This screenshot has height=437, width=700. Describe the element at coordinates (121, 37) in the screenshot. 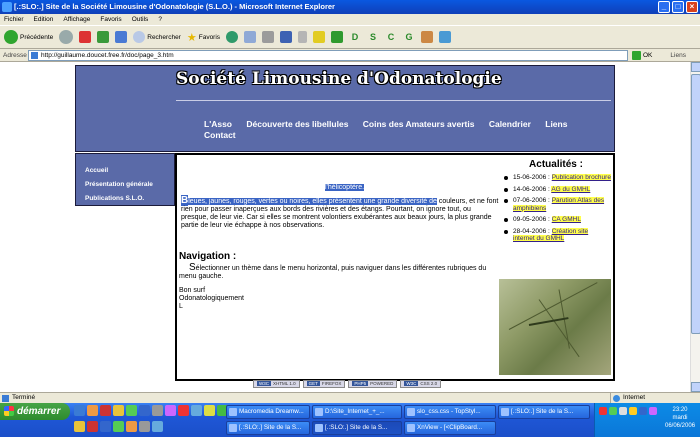

I see `home-icon` at that location.